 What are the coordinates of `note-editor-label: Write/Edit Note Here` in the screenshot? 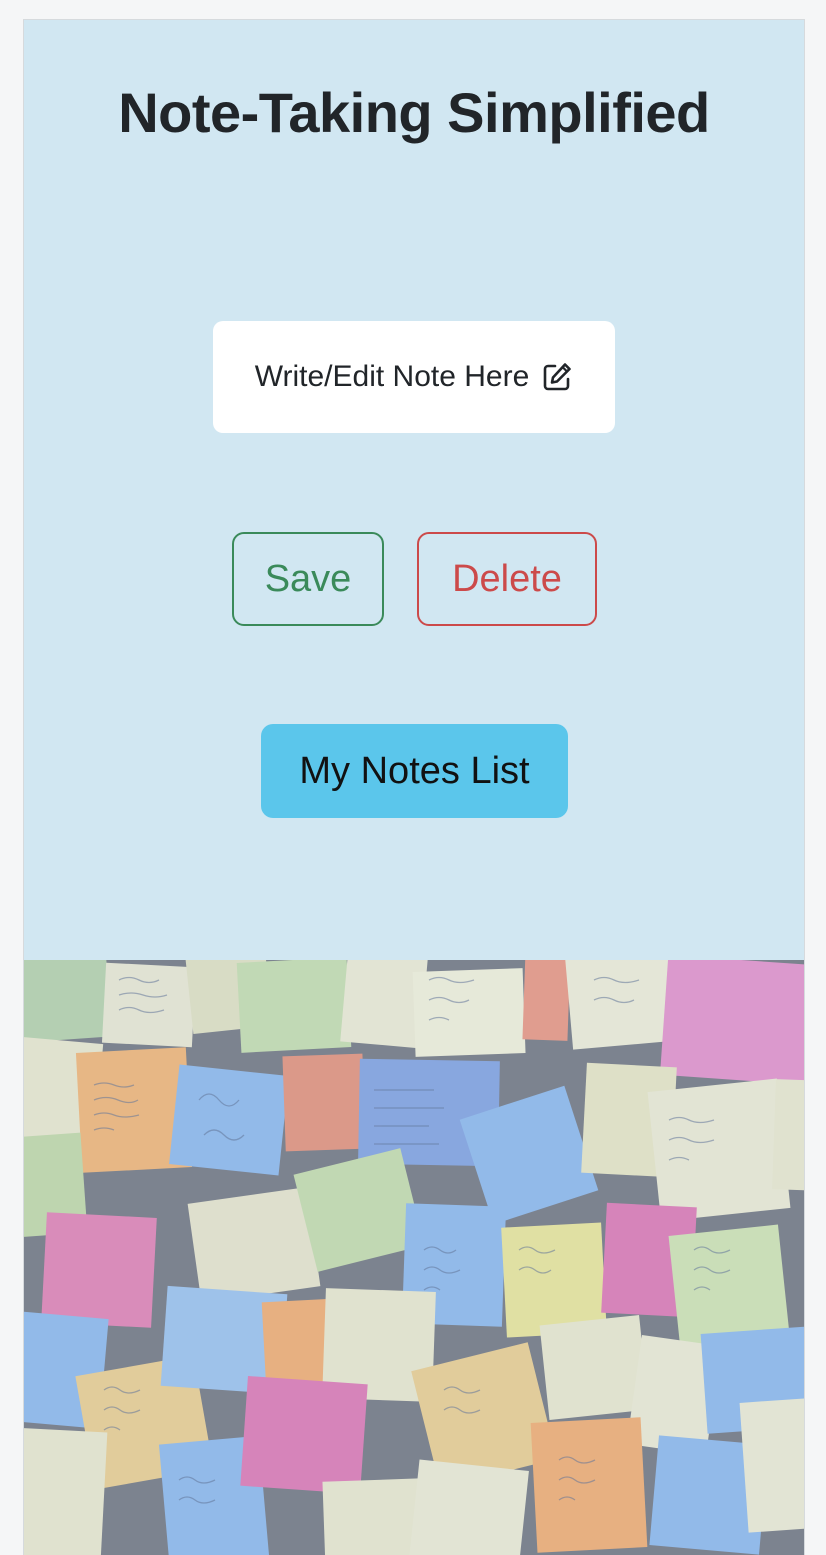 It's located at (392, 376).